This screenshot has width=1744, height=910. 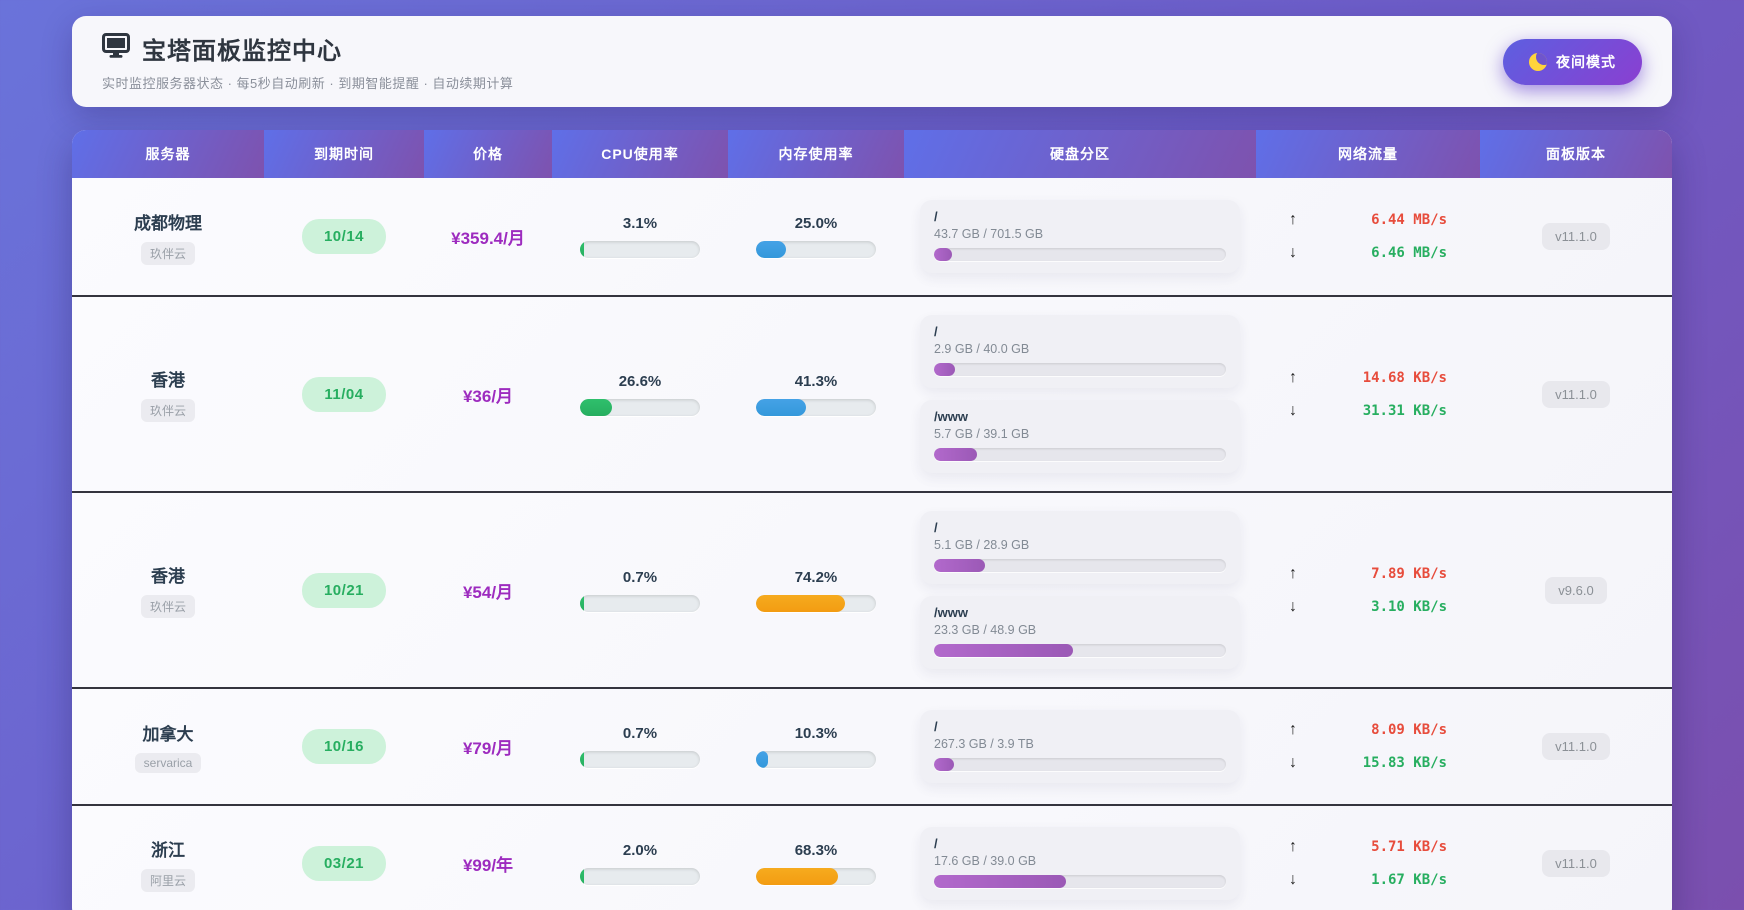 What do you see at coordinates (168, 763) in the screenshot?
I see `provider-tag: servarica` at bounding box center [168, 763].